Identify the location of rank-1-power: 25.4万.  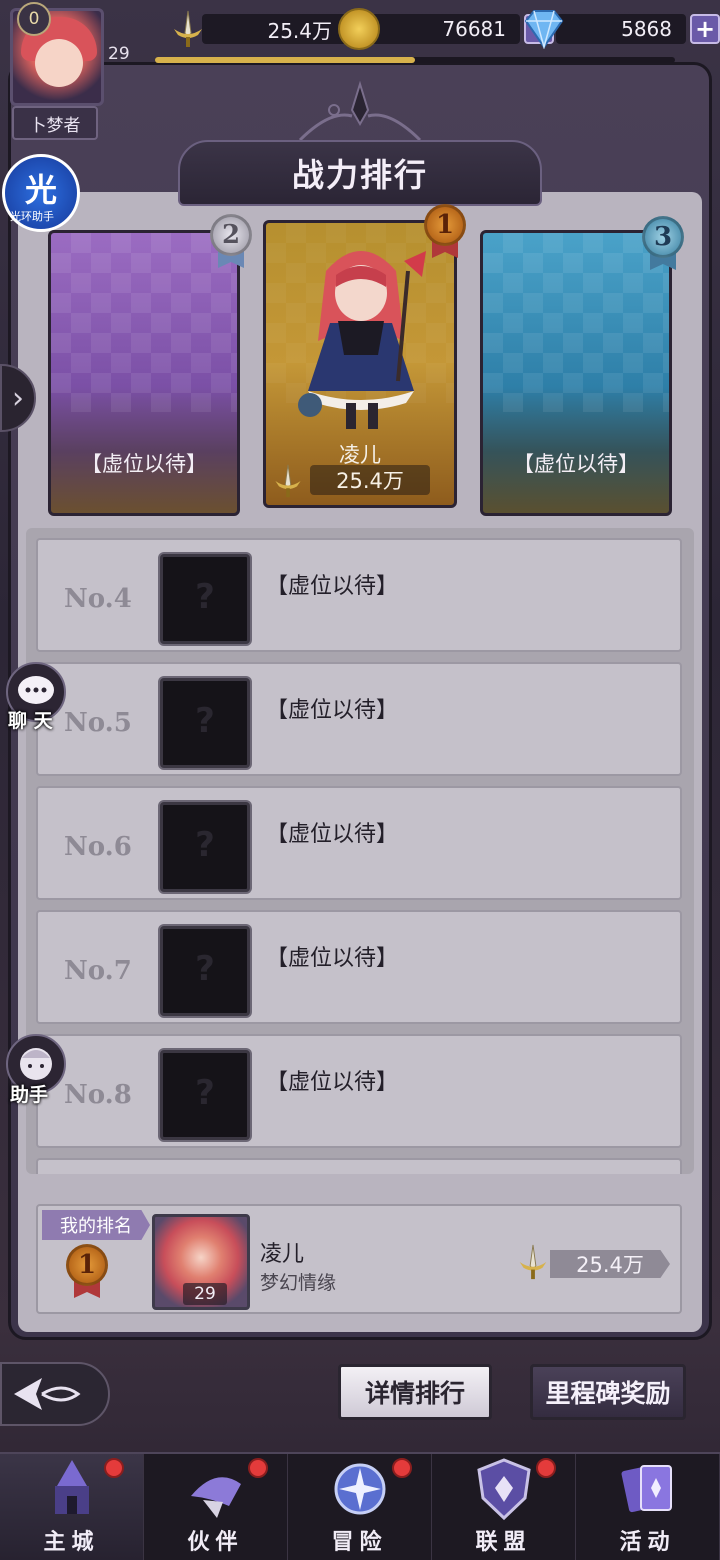
(370, 480).